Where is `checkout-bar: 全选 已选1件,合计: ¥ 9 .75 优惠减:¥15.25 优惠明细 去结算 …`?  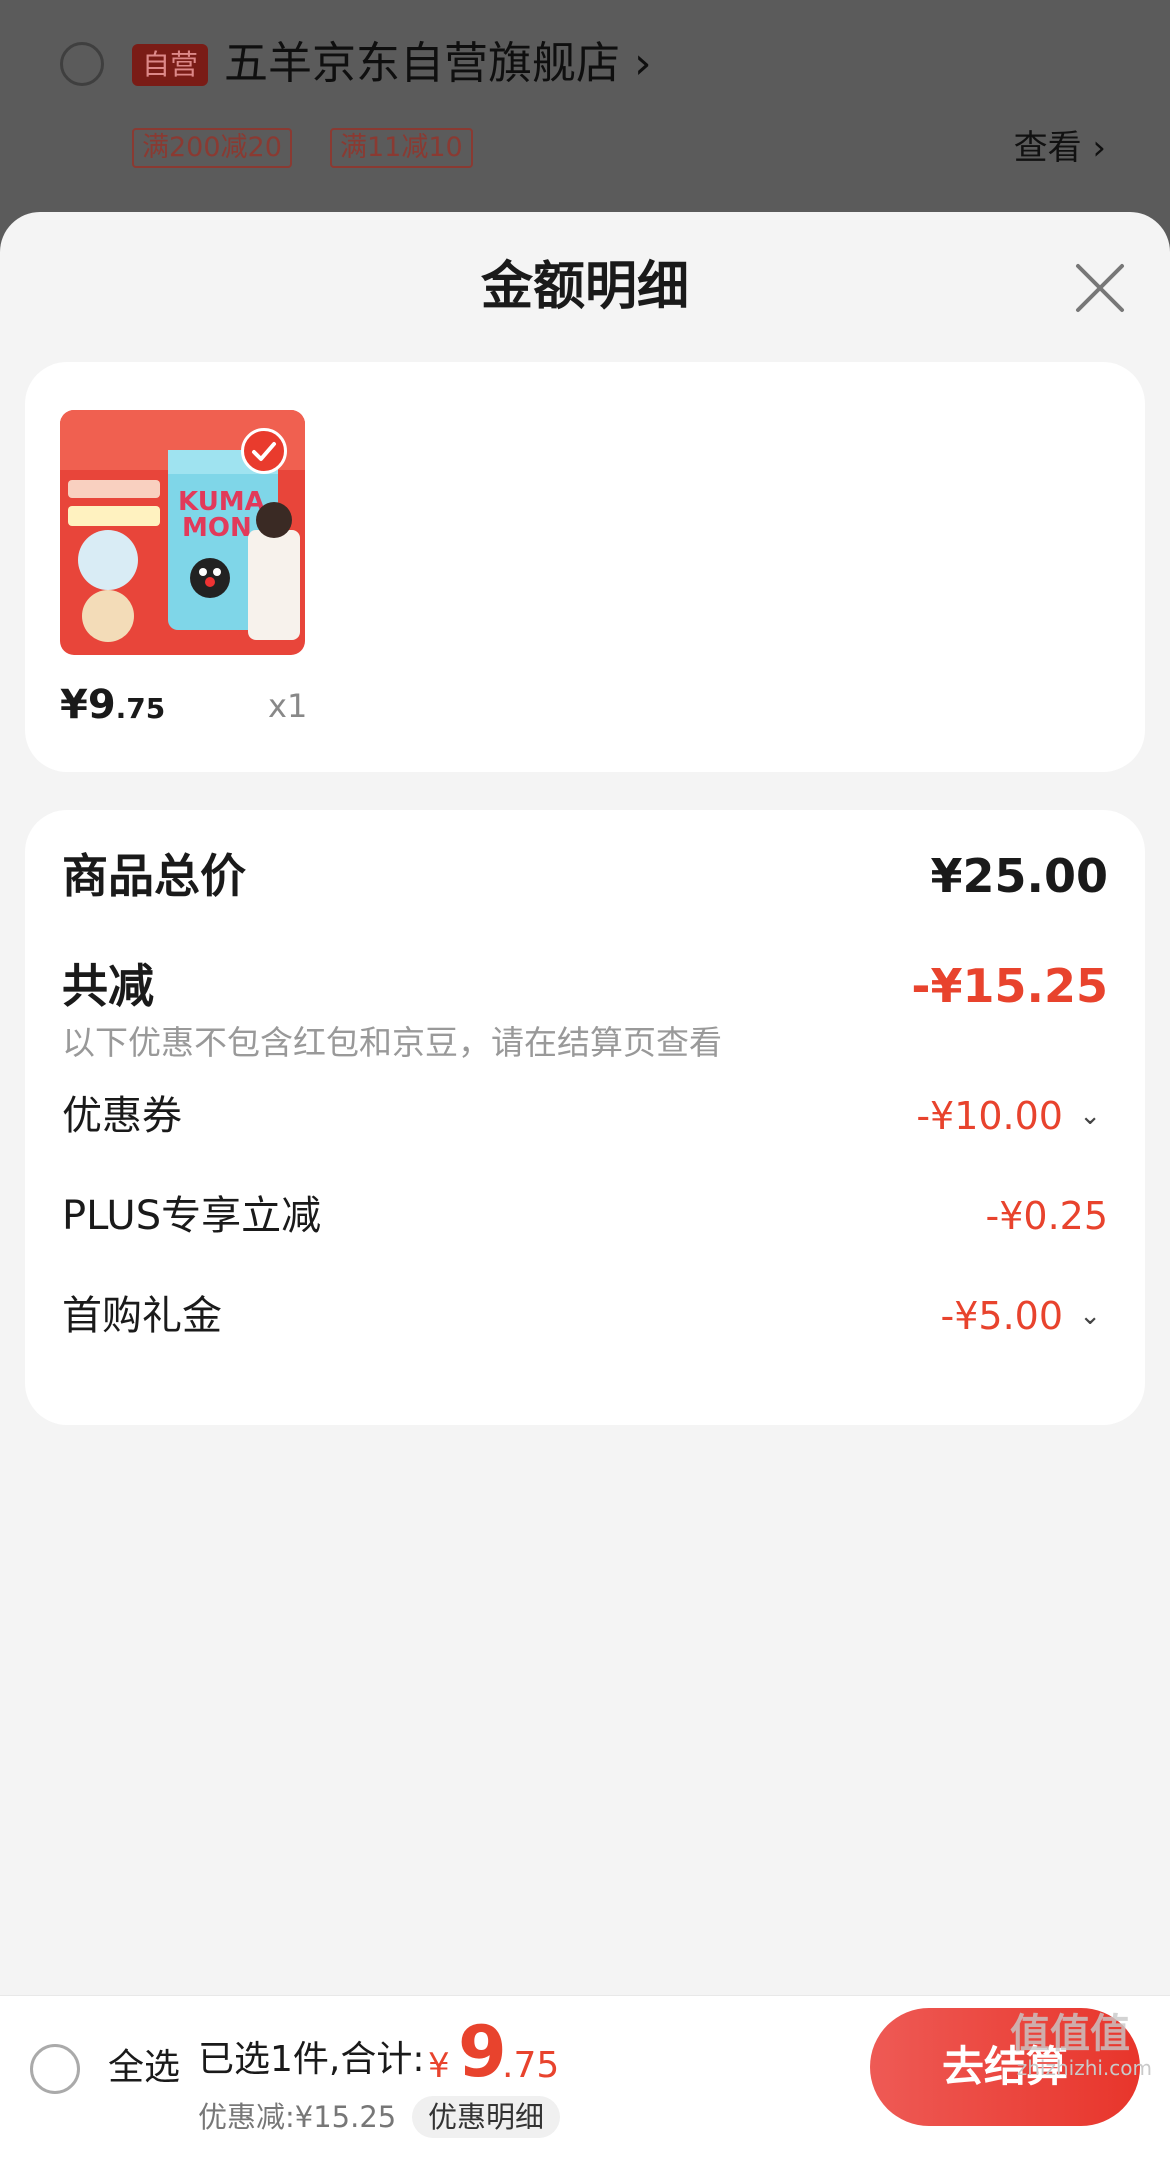 checkout-bar: 全选 已选1件,合计: ¥ 9 .75 优惠减:¥15.25 优惠明细 去结算 … is located at coordinates (585, 2076).